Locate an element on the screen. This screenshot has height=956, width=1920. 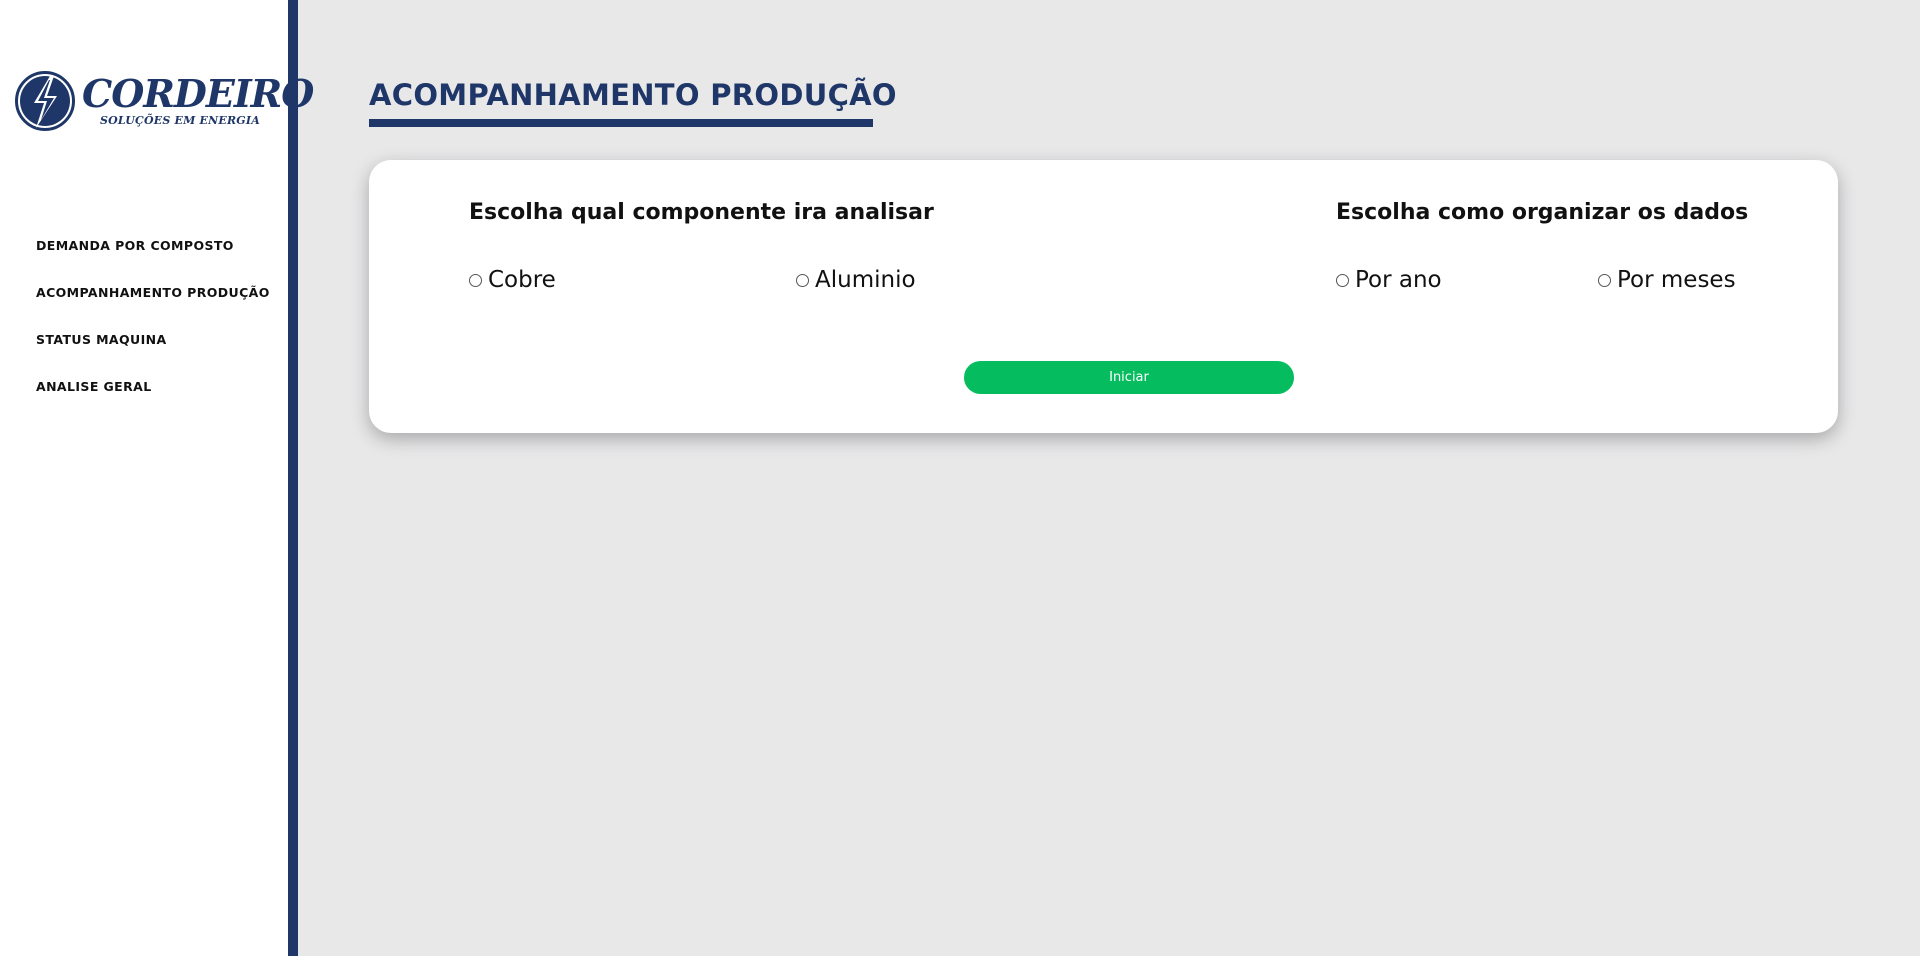
radio-option-cobre: Cobre is located at coordinates (512, 280).